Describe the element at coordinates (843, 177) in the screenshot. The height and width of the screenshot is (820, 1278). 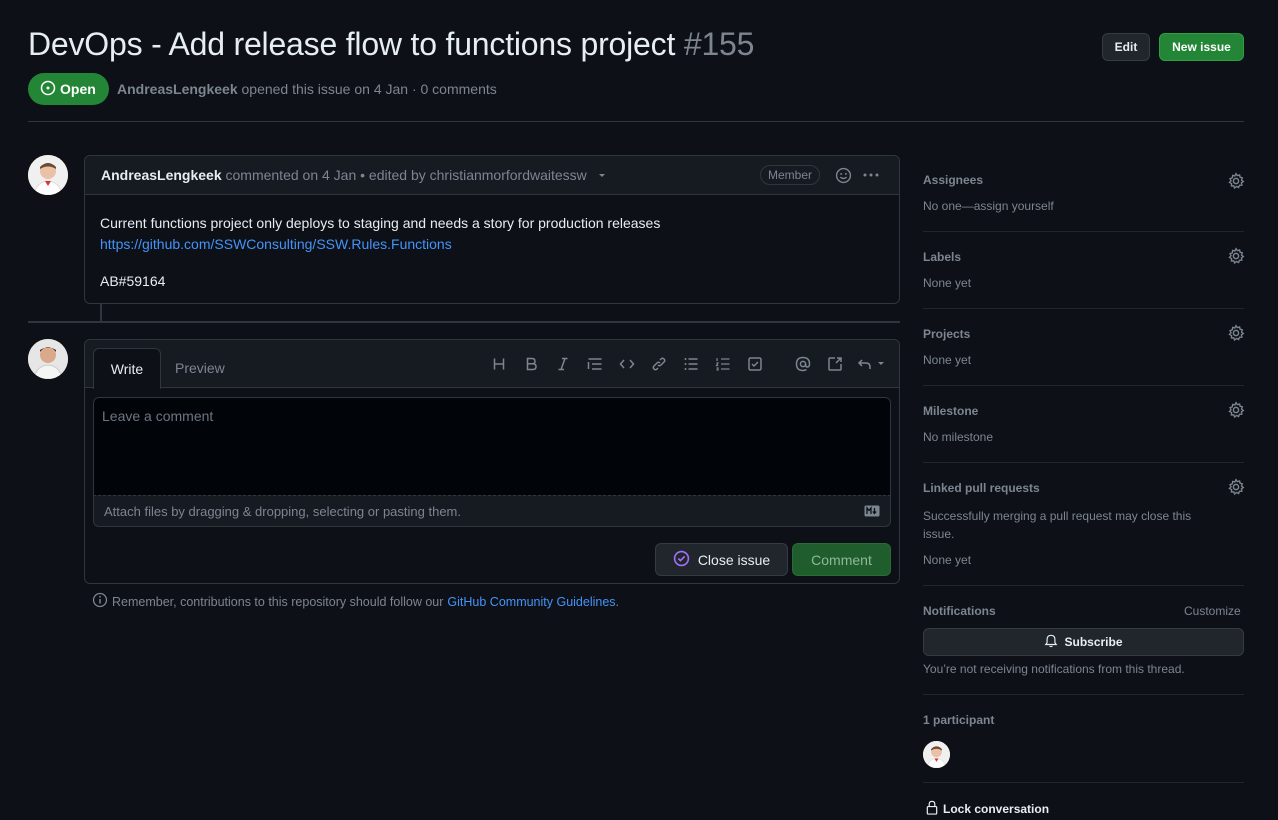
I see `smiley-icon` at that location.